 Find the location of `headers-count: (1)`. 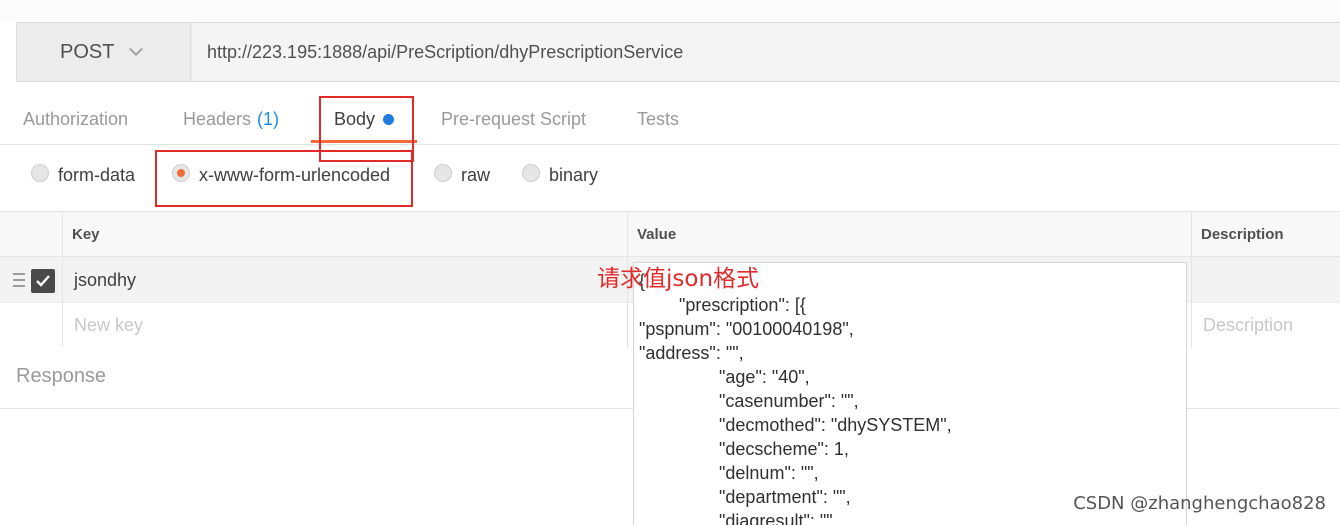

headers-count: (1) is located at coordinates (268, 118).